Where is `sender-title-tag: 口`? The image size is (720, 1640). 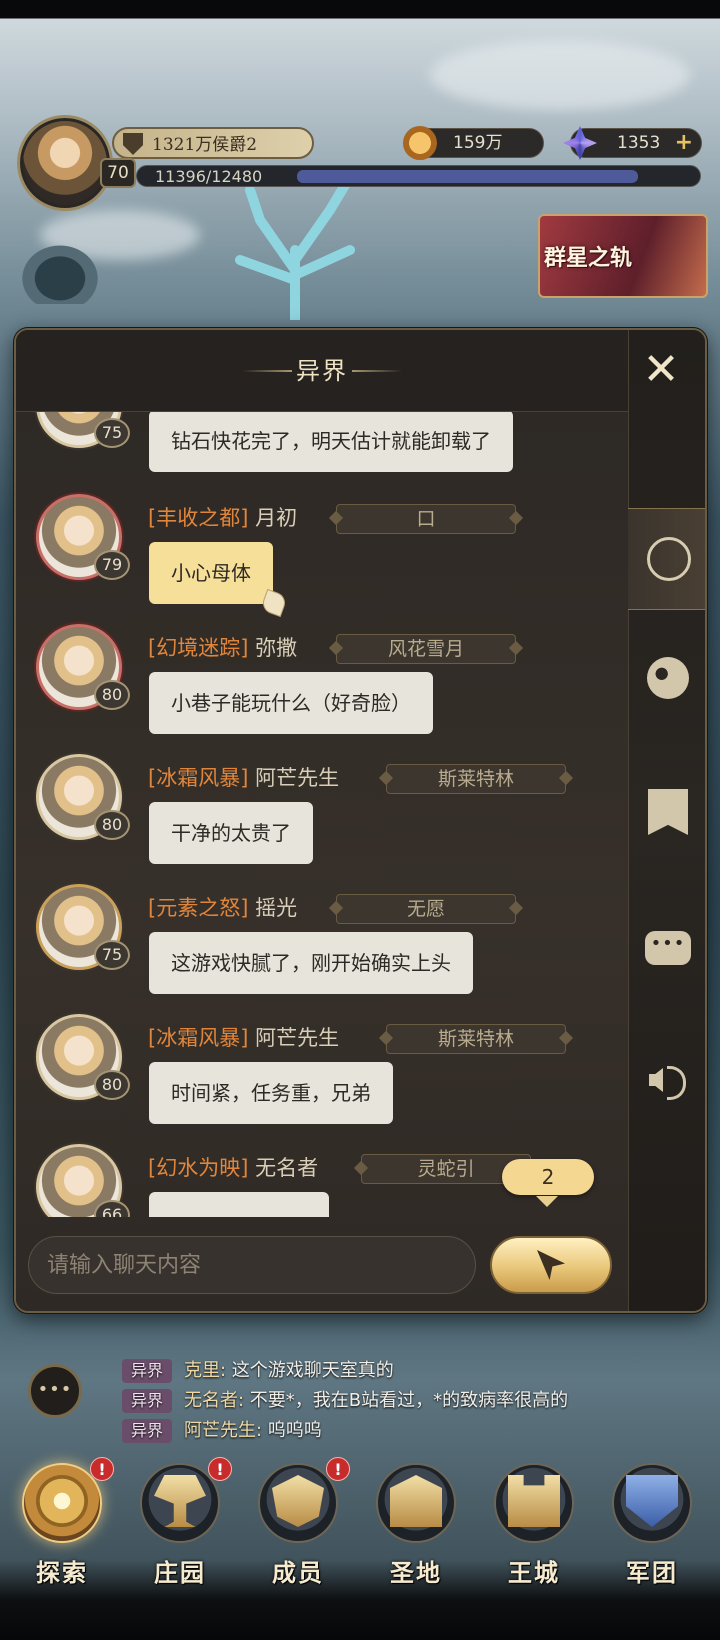
sender-title-tag: 口 is located at coordinates (426, 519).